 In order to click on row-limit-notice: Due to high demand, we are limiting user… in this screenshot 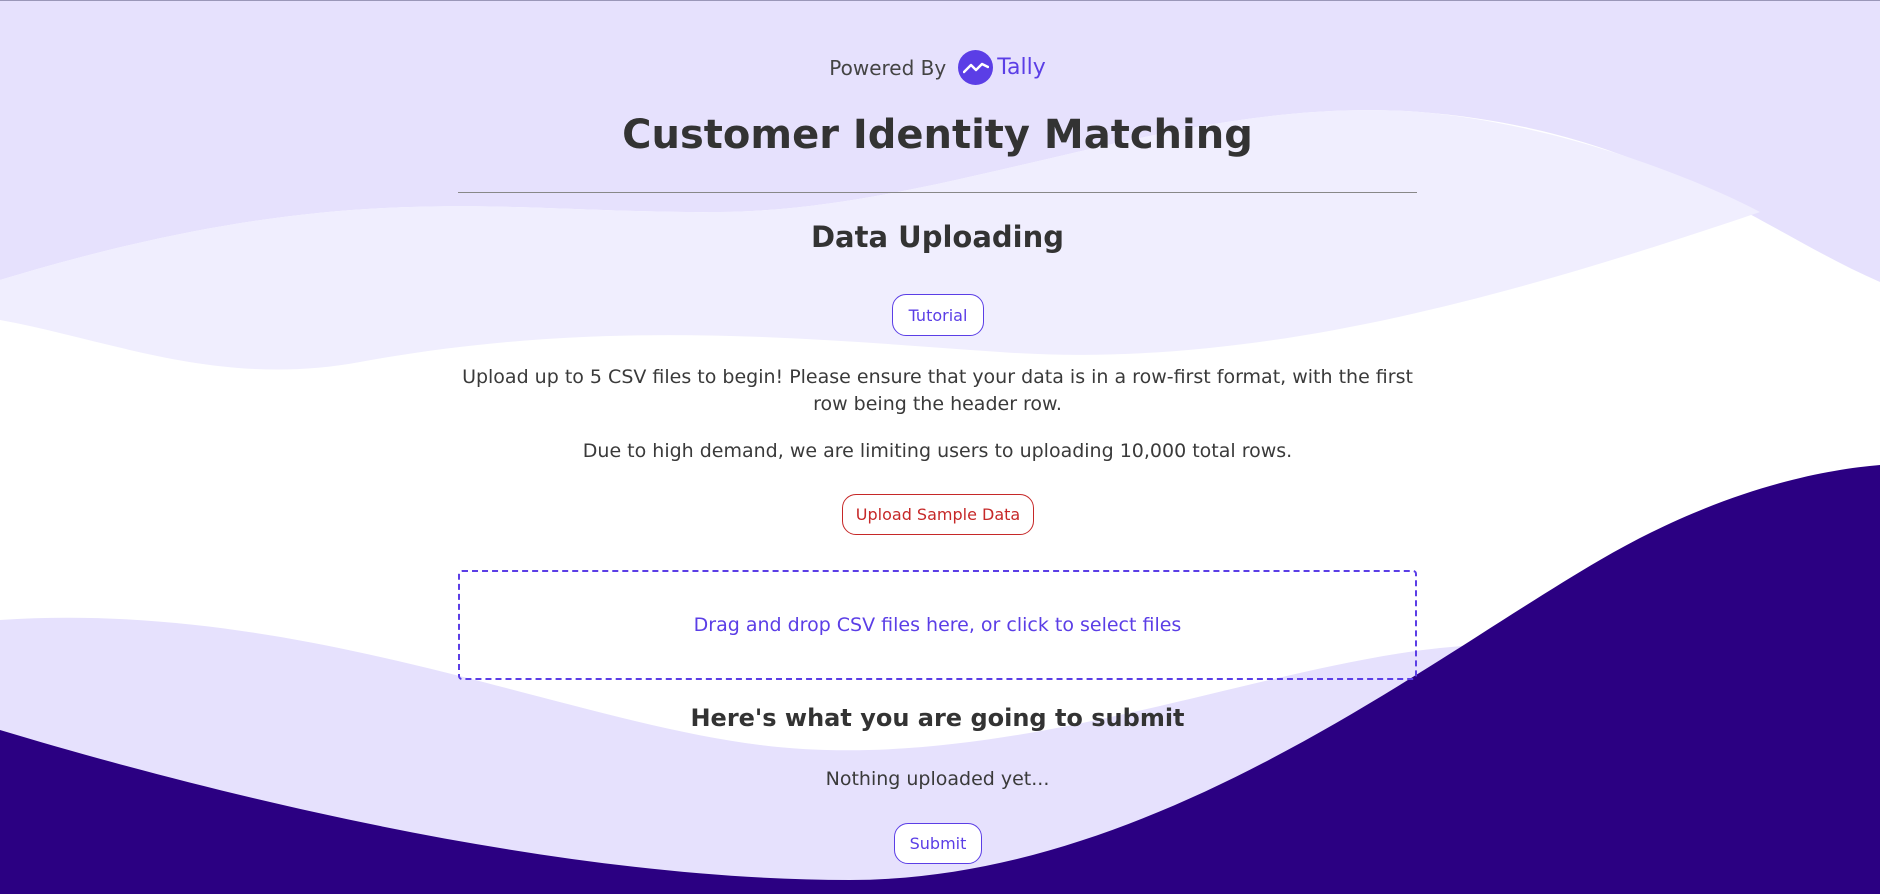, I will do `click(937, 451)`.